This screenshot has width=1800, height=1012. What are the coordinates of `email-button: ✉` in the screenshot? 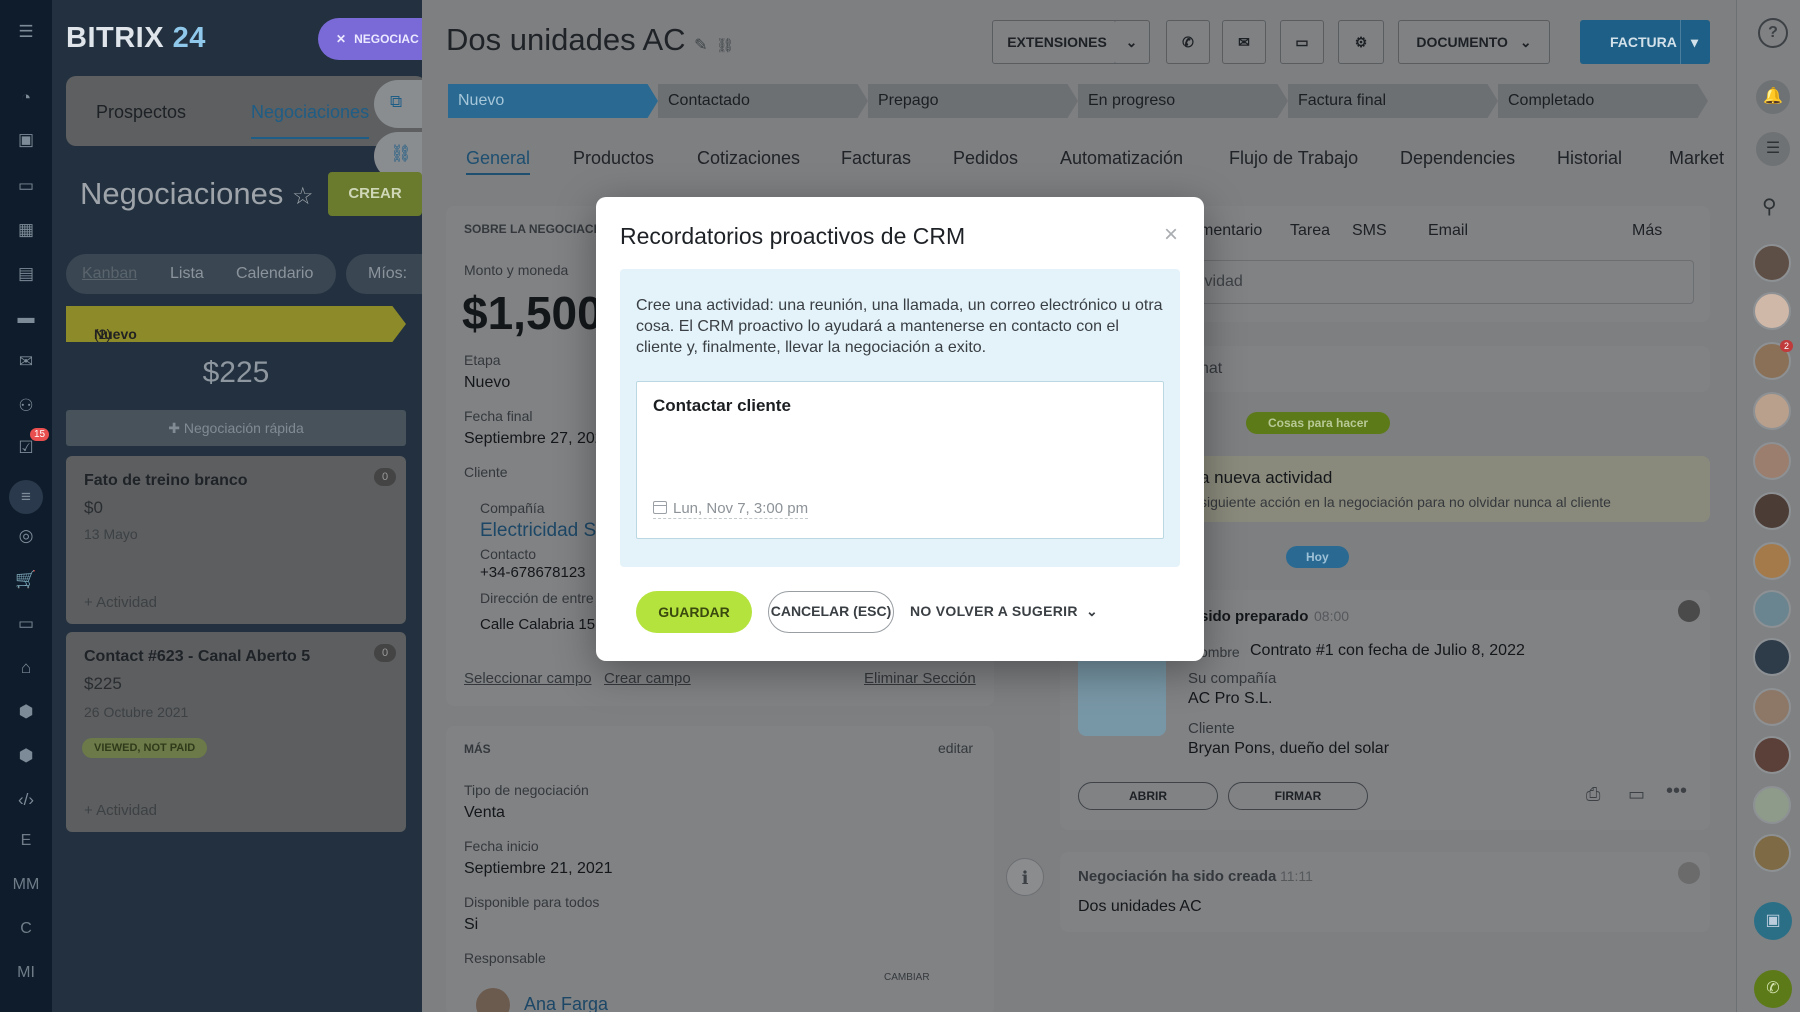 It's located at (1244, 42).